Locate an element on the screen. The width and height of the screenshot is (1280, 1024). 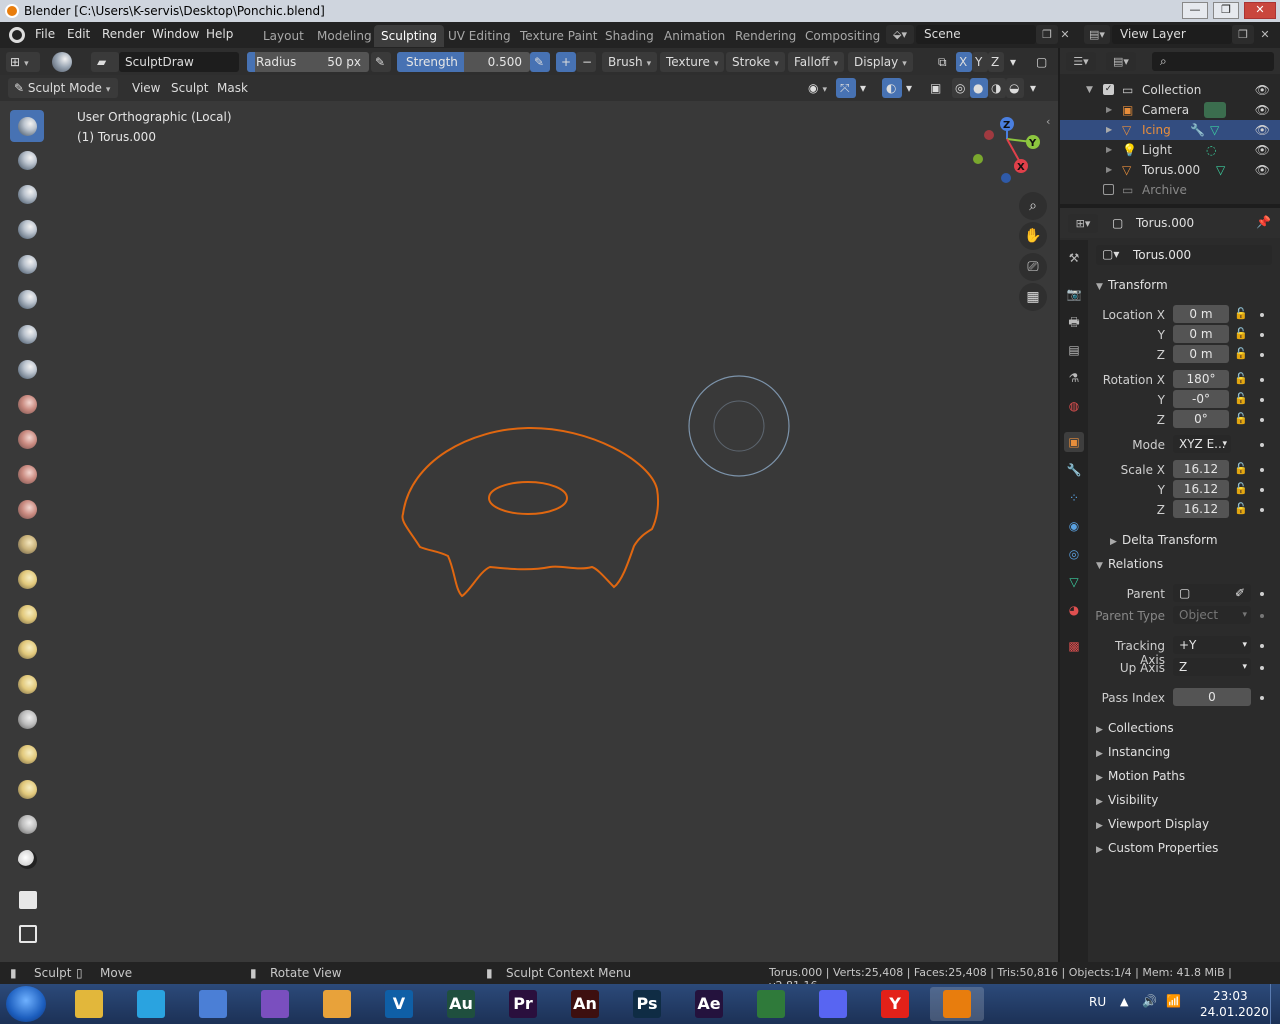
menu-mask: Mask is located at coordinates (232, 88).